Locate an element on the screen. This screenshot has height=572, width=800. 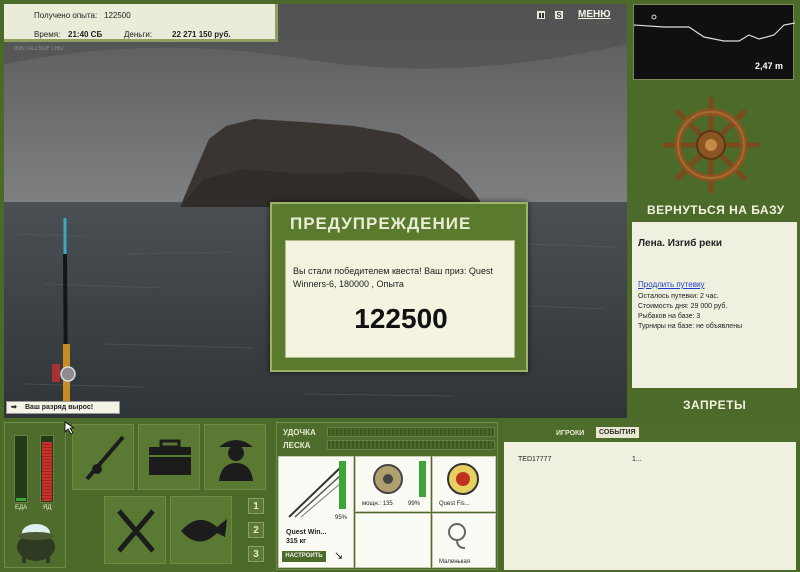
player-name: TED17777 is located at coordinates (534, 459).